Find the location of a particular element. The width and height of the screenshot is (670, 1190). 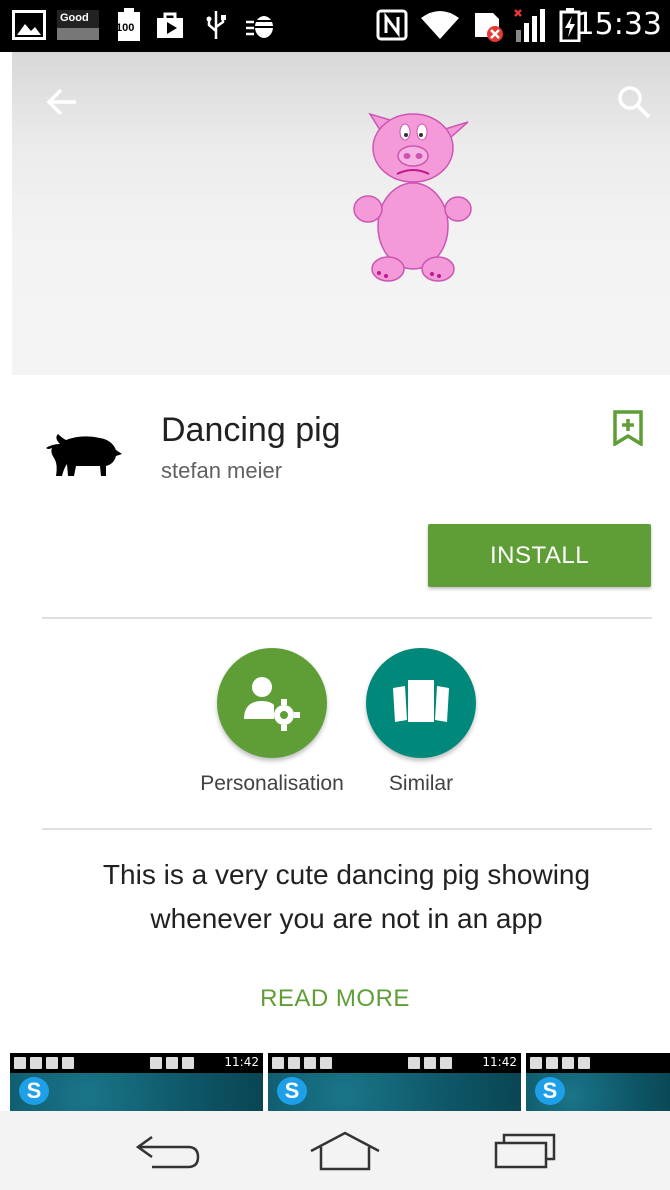

good-label: Good is located at coordinates (74, 18).